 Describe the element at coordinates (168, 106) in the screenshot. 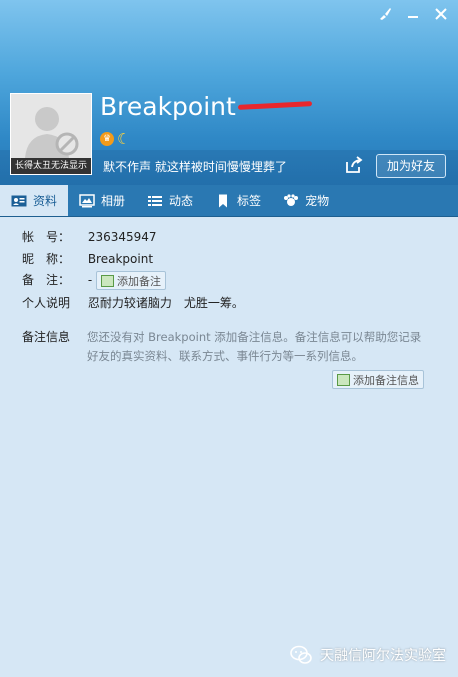

I see `nickname-title: Breakpoint` at that location.